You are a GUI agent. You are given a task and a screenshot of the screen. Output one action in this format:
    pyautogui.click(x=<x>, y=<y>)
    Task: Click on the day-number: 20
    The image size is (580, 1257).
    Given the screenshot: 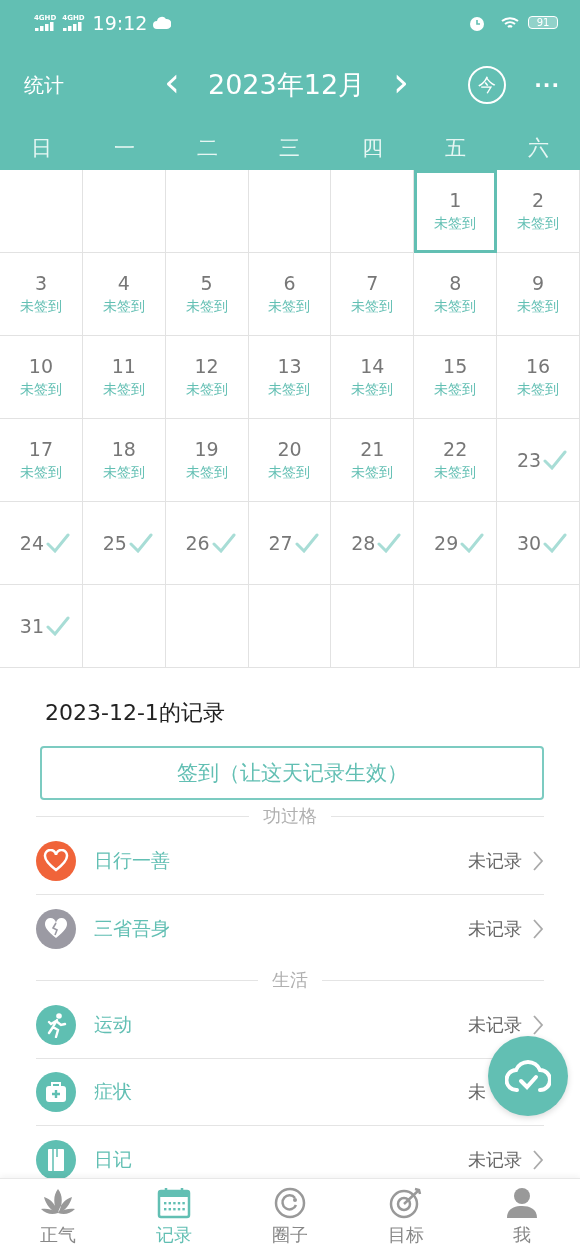 What is the action you would take?
    pyautogui.click(x=289, y=449)
    